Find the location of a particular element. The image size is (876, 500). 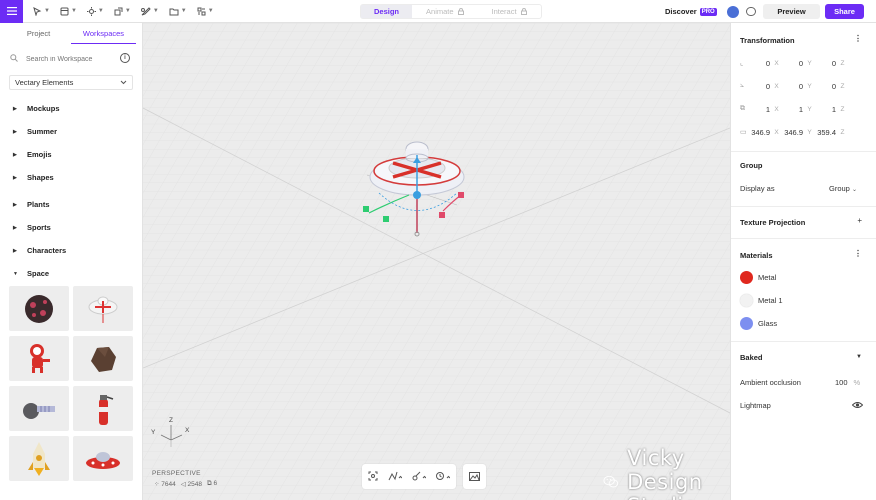

add-icon: + is located at coordinates (859, 220).